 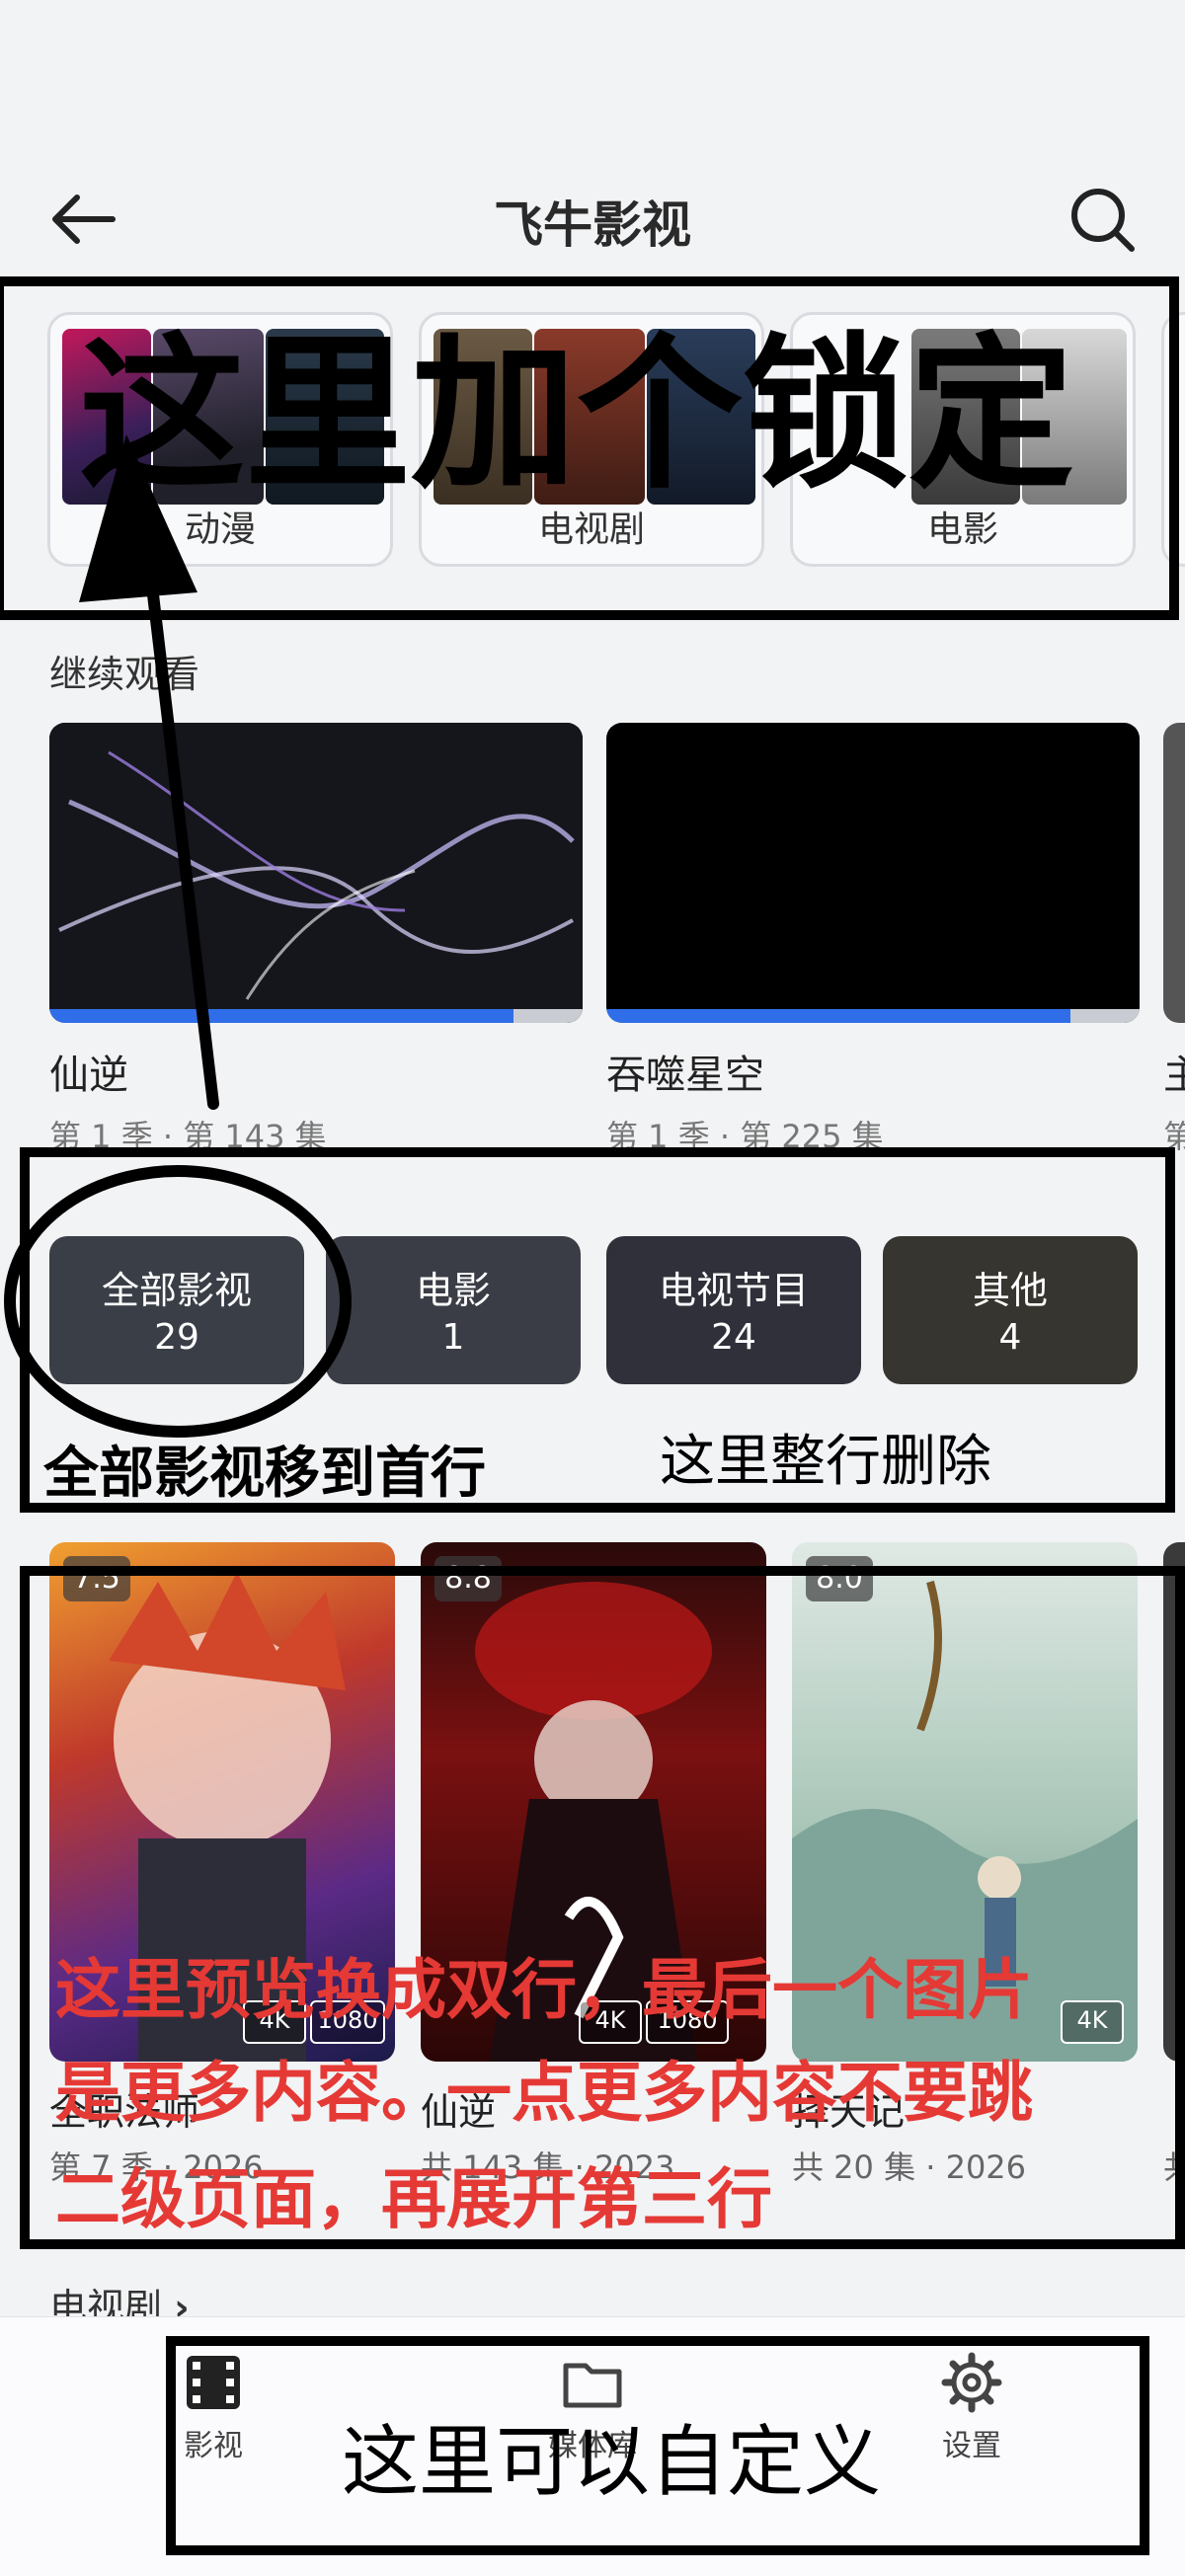 I want to click on annotation-preview-line3: 二级页面，再展开第三行, so click(x=414, y=2199).